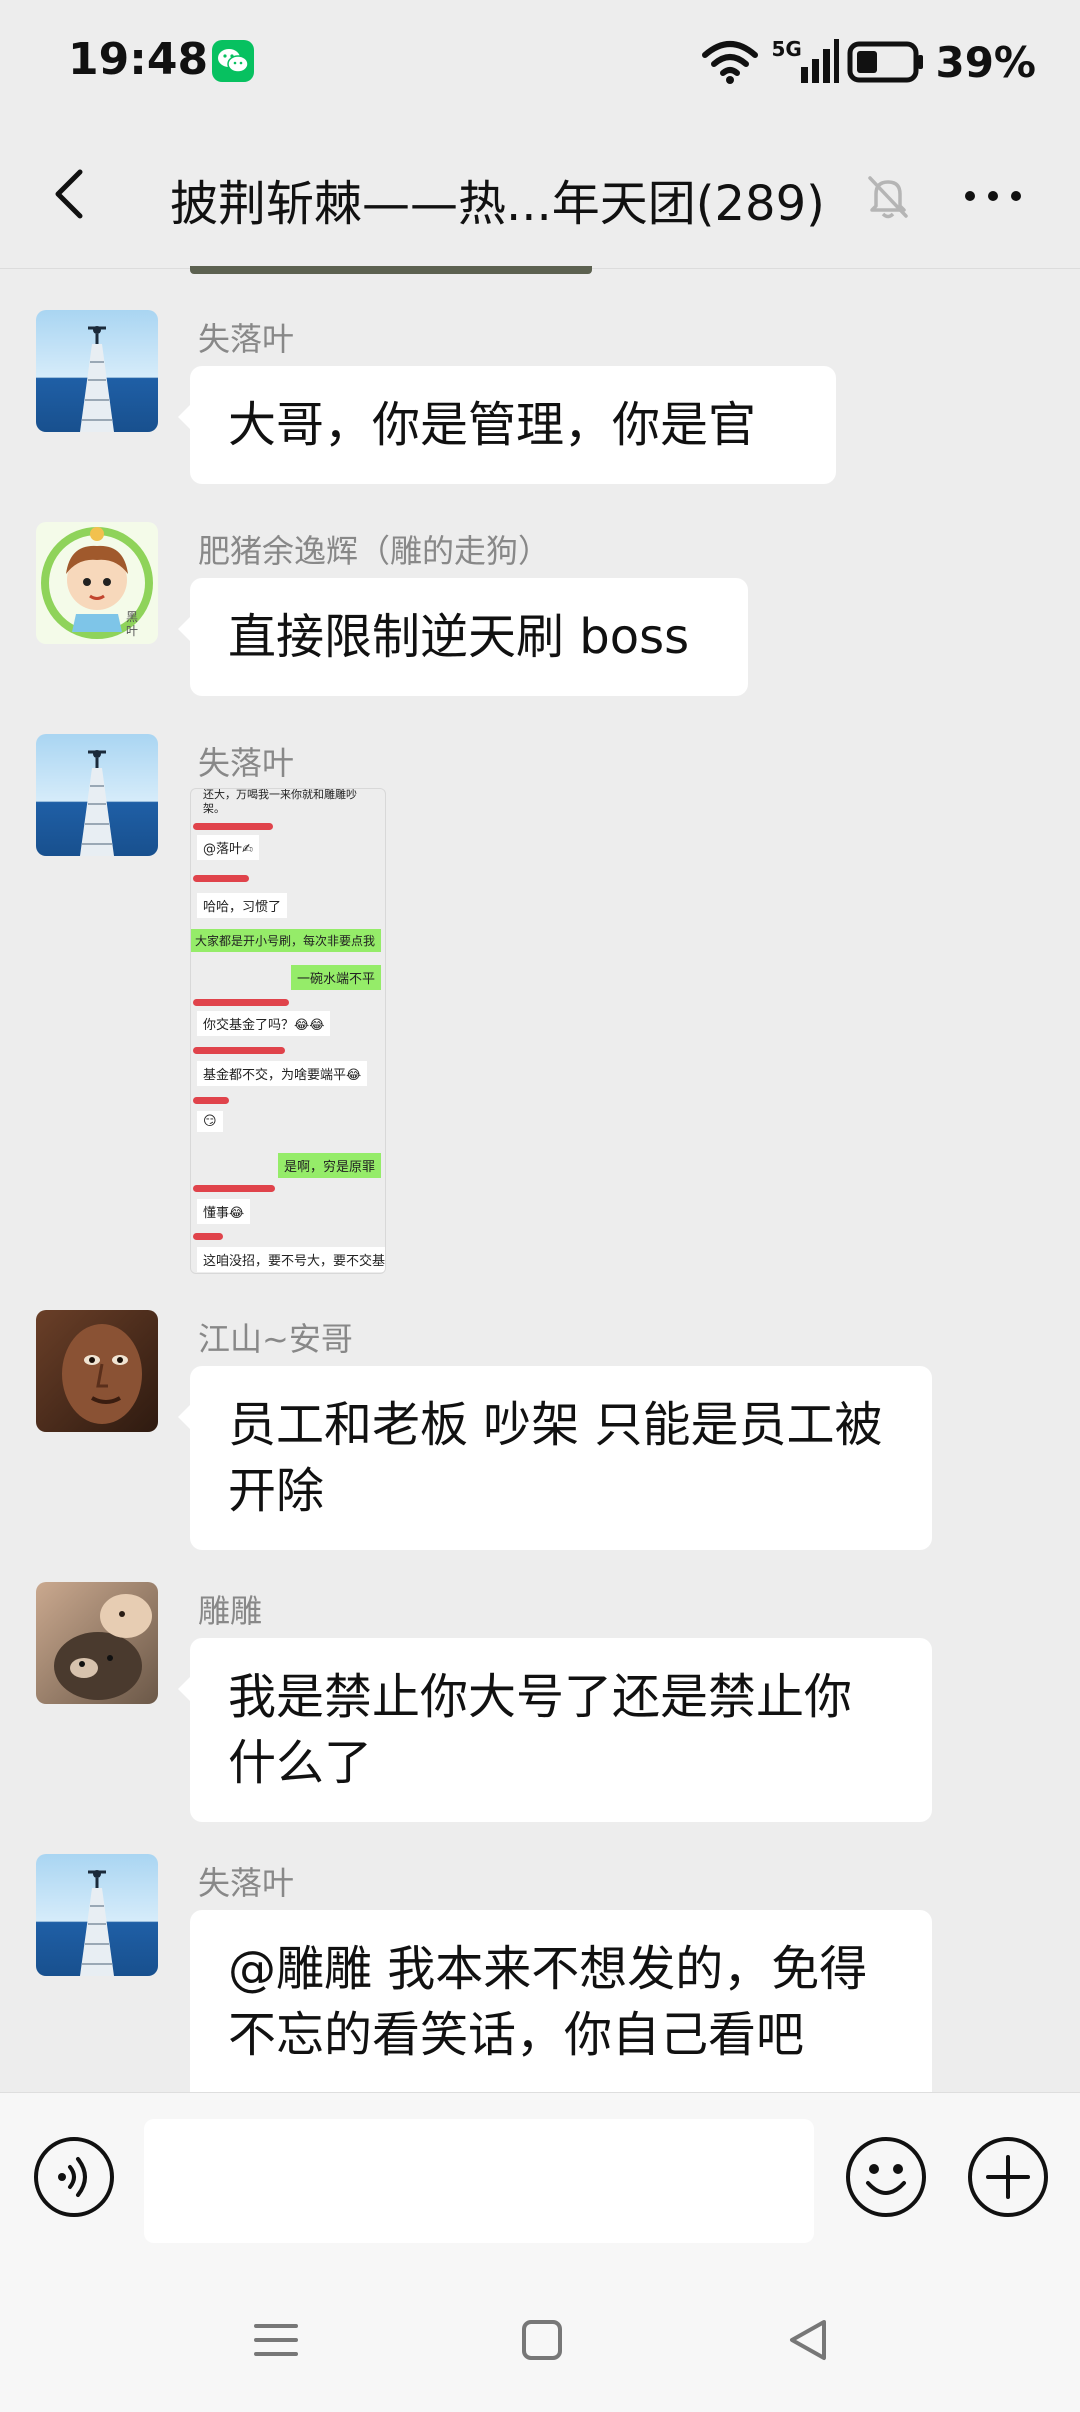  Describe the element at coordinates (335, 977) in the screenshot. I see `screenshot-line: 一碗水端不平` at that location.